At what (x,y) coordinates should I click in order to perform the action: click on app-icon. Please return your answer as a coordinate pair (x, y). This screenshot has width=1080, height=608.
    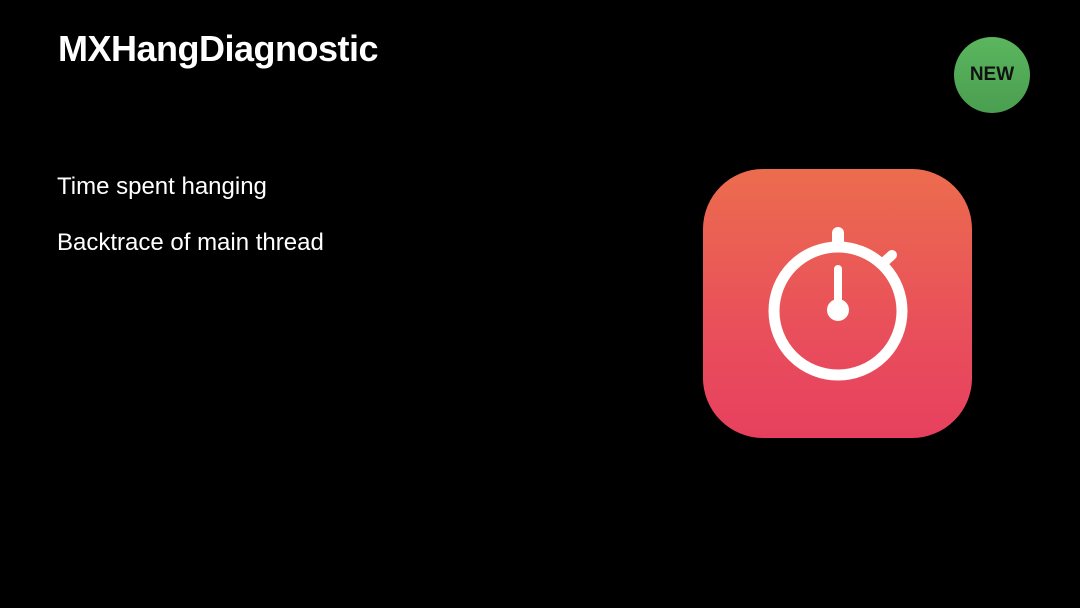
    Looking at the image, I should click on (837, 303).